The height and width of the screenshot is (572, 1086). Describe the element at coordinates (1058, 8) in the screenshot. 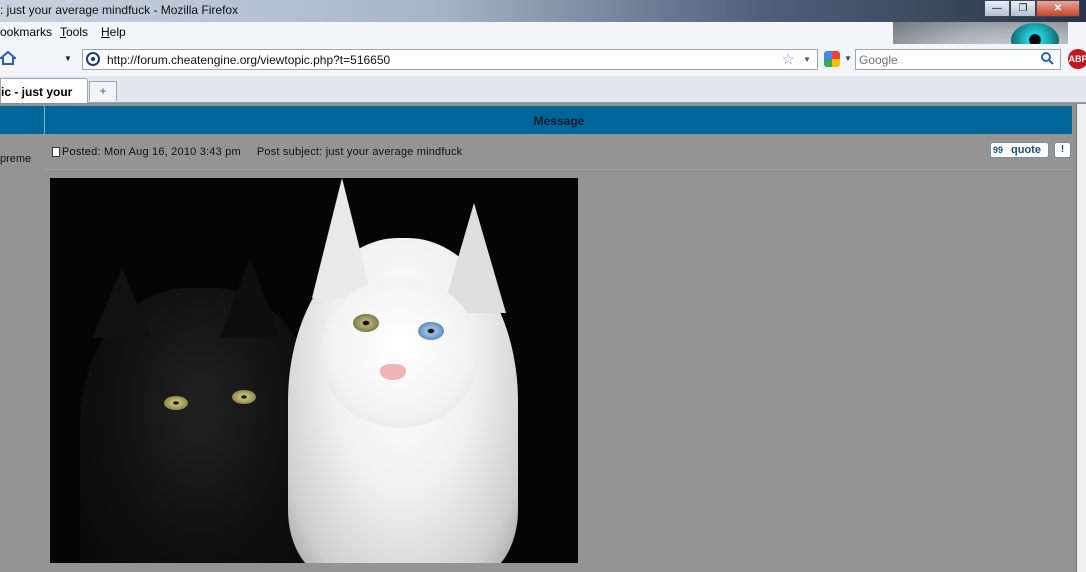

I see `close-button: ✕` at that location.